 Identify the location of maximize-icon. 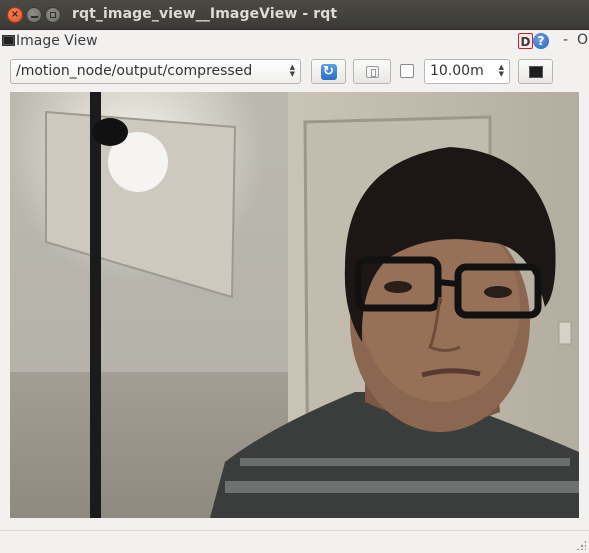
(53, 15).